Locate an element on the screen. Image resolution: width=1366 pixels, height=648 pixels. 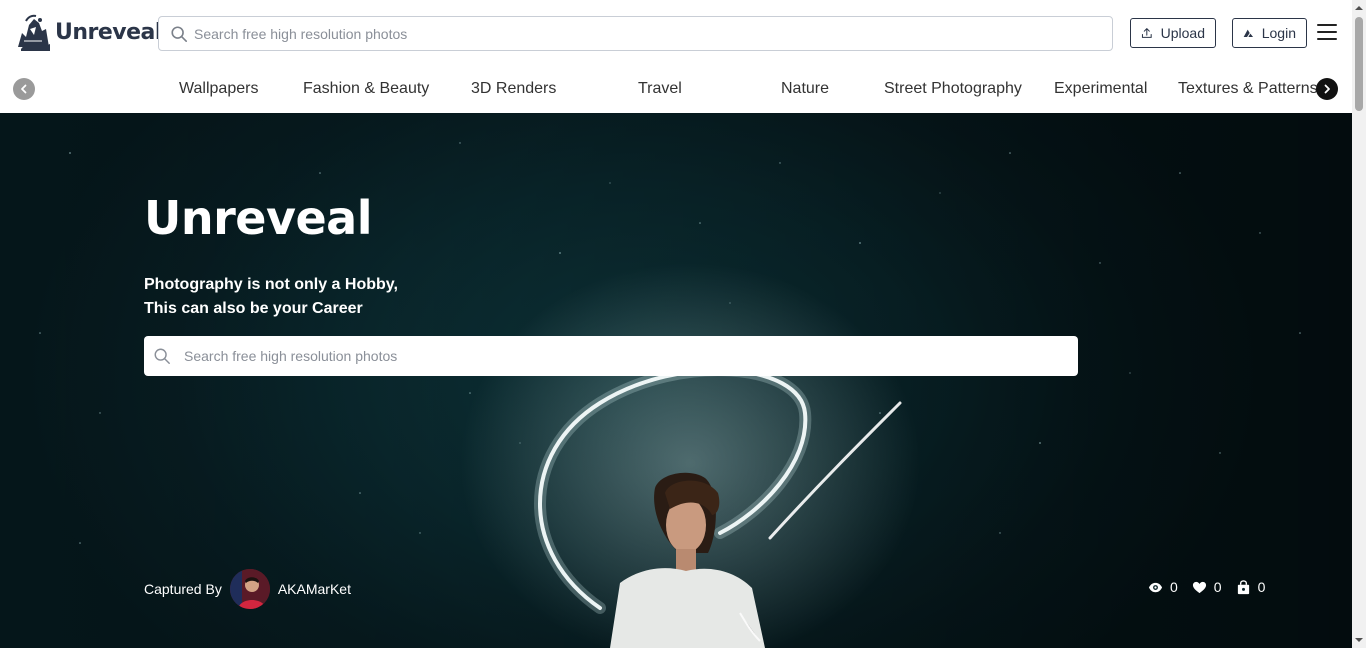
photo-stats: 0 0 0 is located at coordinates (1213, 587).